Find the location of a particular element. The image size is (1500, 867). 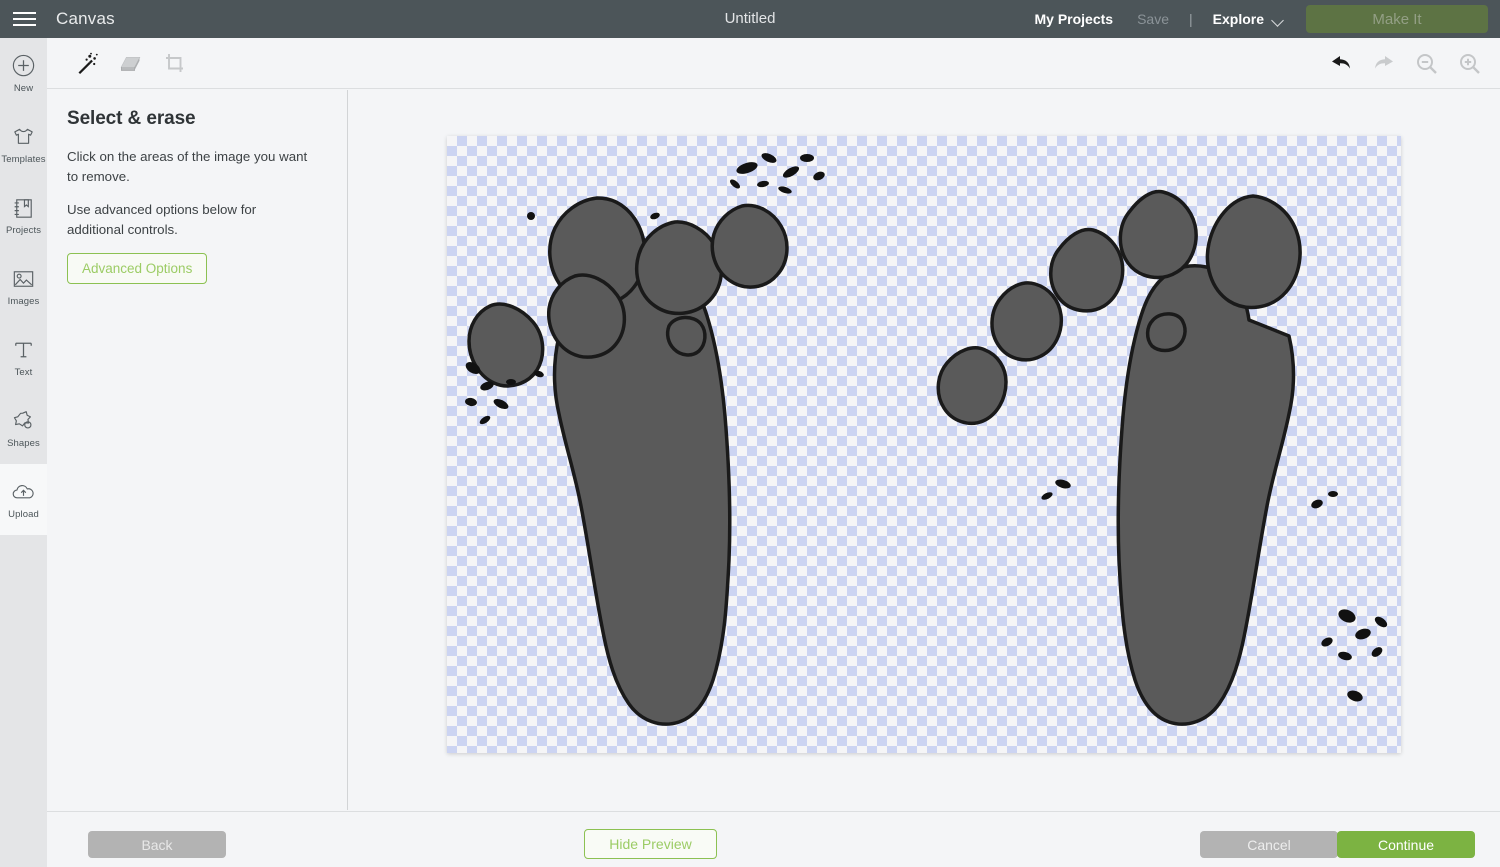

zoom-in-button is located at coordinates (1470, 64).